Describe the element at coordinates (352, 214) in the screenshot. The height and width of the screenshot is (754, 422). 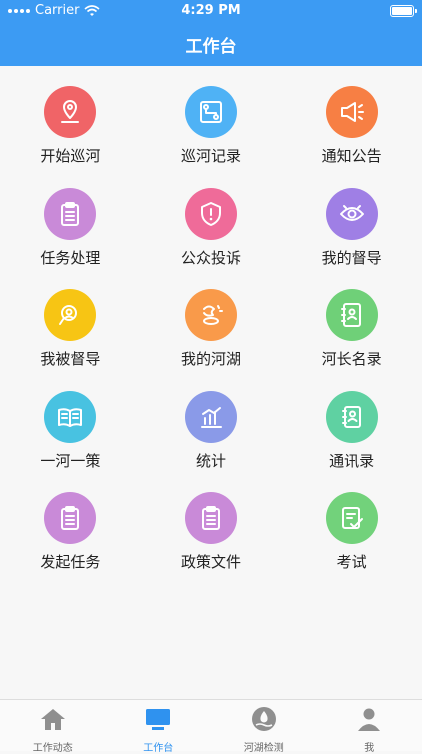
I see `eye-icon` at that location.